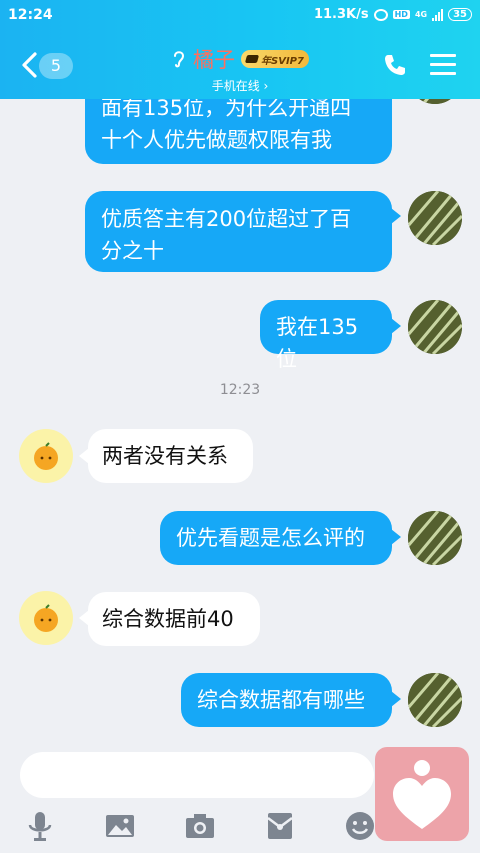 Image resolution: width=480 pixels, height=853 pixels. What do you see at coordinates (275, 59) in the screenshot?
I see `vip-badge: 年SVIP7` at bounding box center [275, 59].